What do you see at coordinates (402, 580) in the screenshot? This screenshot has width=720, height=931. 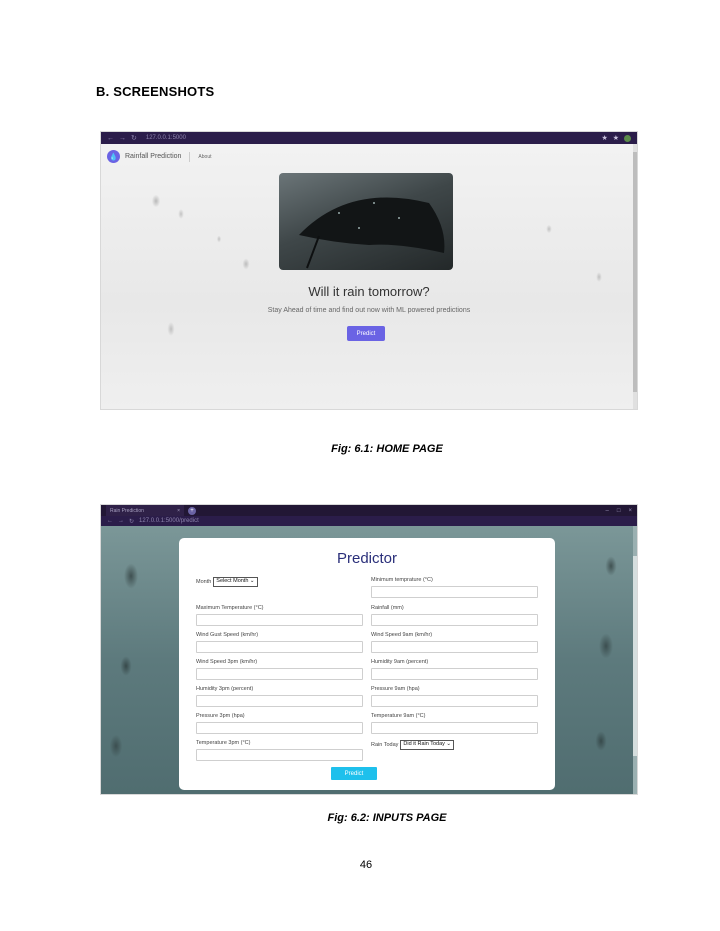 I see `field-label: Minimum temprature (°C)` at bounding box center [402, 580].